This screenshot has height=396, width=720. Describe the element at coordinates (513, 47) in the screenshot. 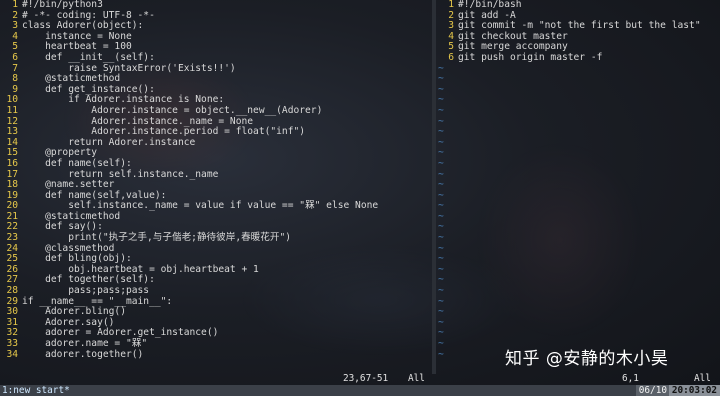

I see `code-text: git merge accompany` at that location.